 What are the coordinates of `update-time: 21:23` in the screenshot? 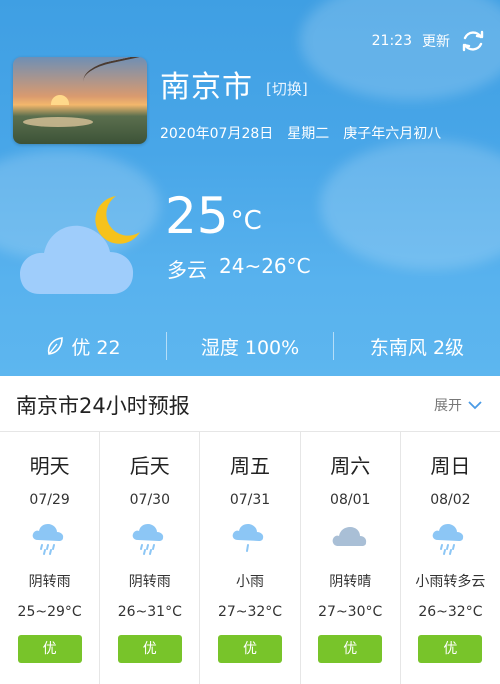 It's located at (391, 41).